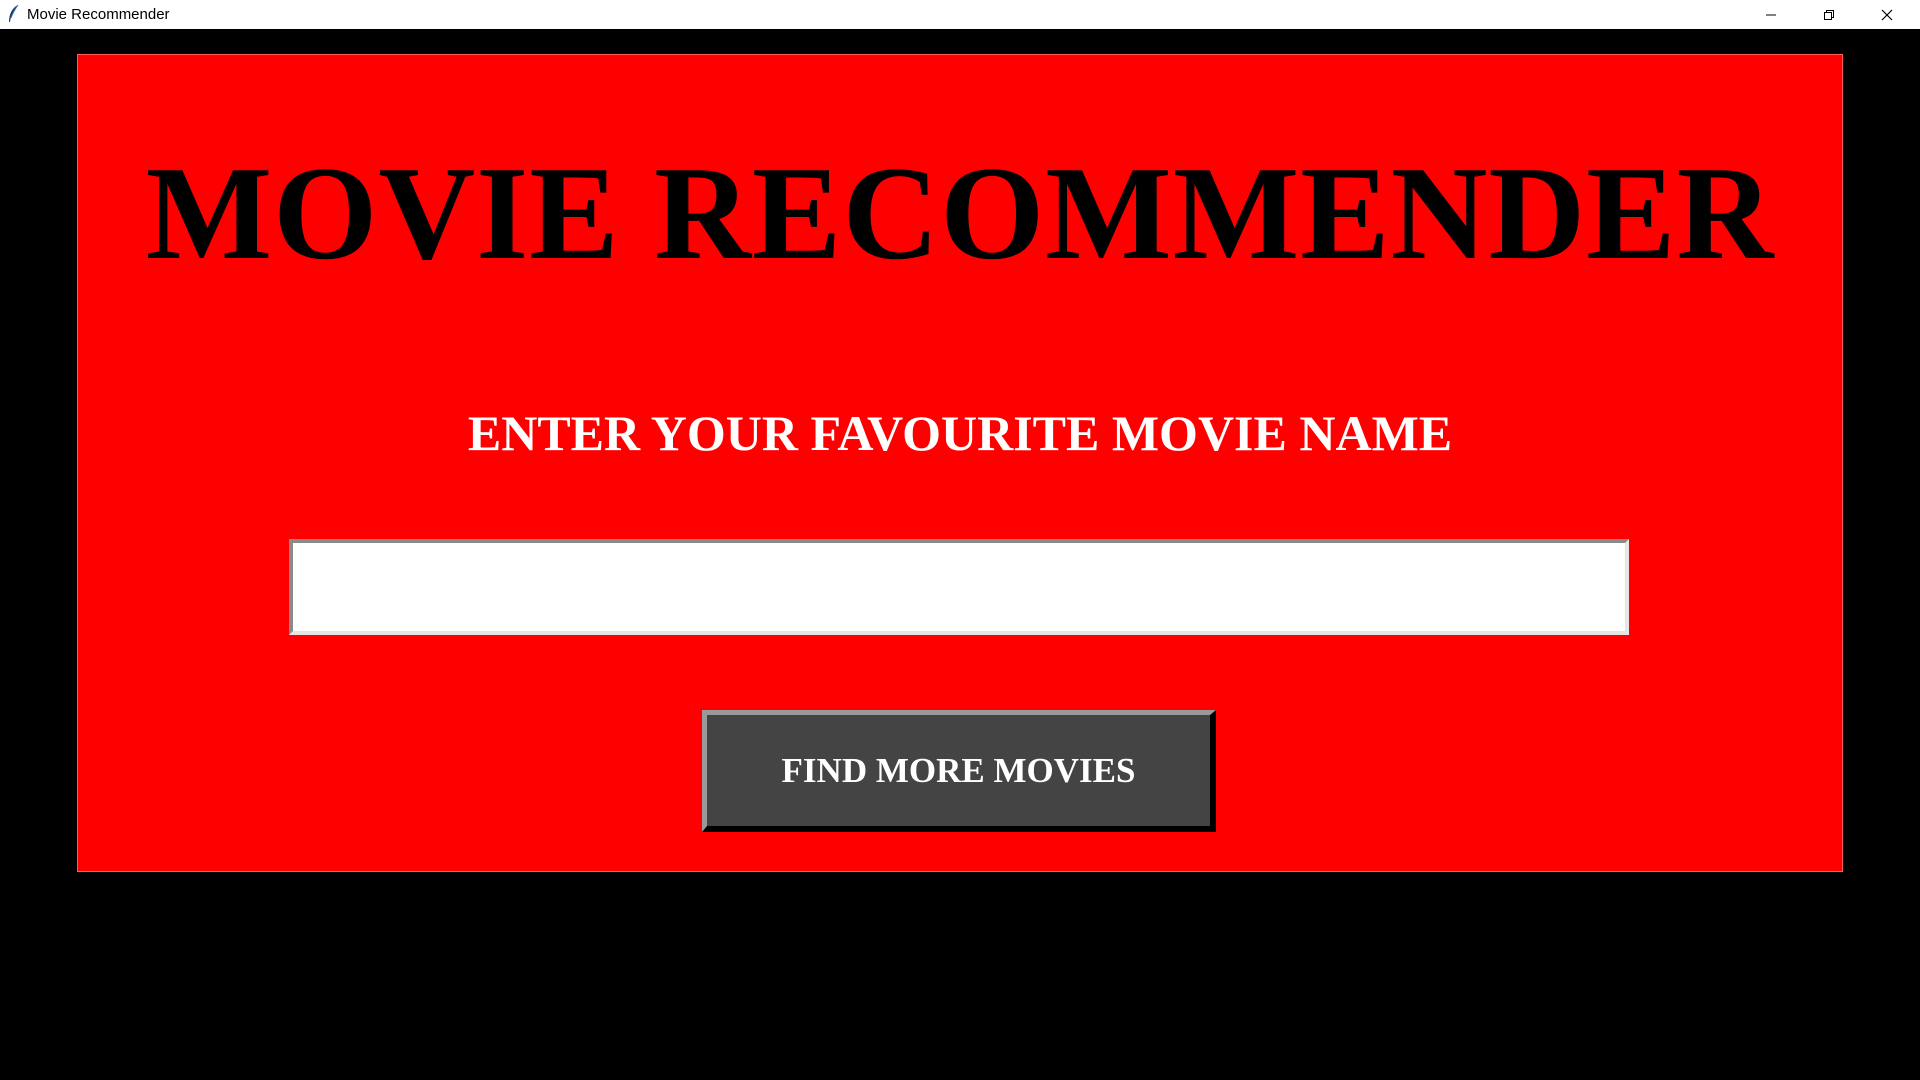 This screenshot has width=1920, height=1080. I want to click on minimize-button, so click(1771, 14).